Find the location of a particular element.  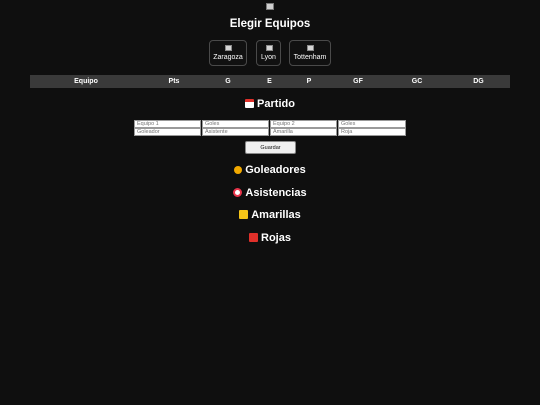

yellows-section-title: Amarillas is located at coordinates (270, 215).